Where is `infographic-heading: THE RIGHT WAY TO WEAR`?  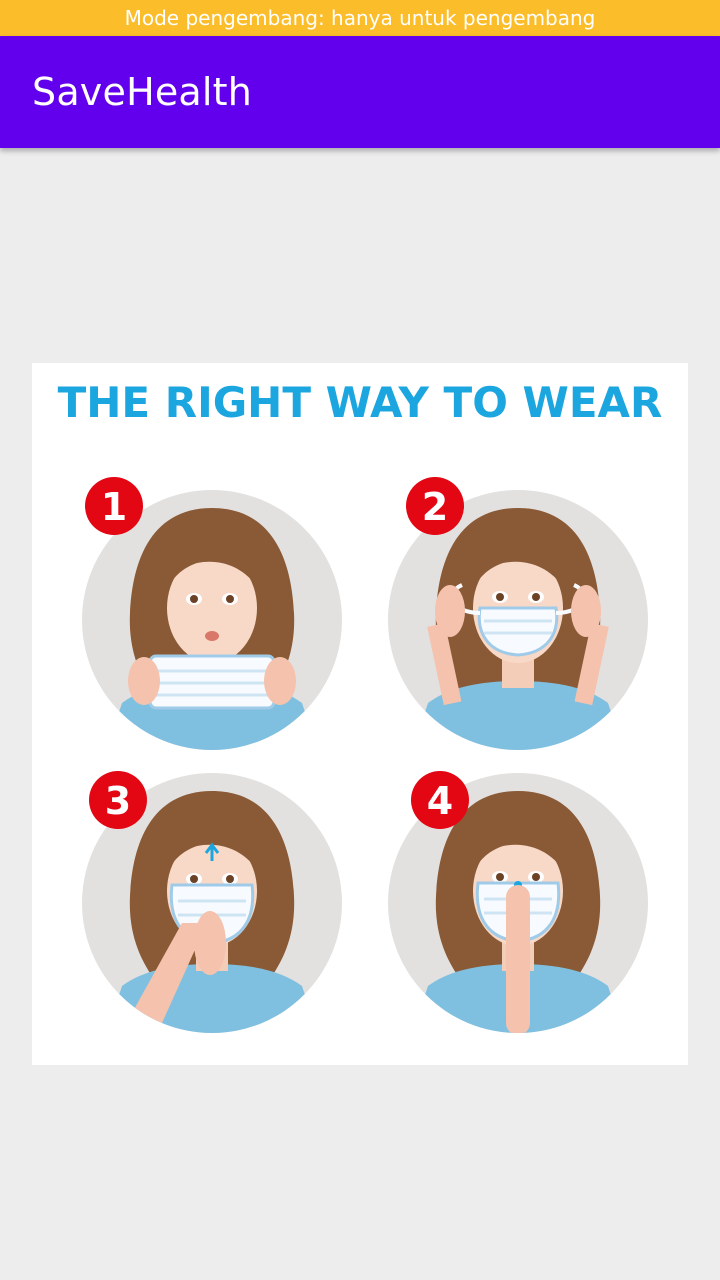 infographic-heading: THE RIGHT WAY TO WEAR is located at coordinates (360, 402).